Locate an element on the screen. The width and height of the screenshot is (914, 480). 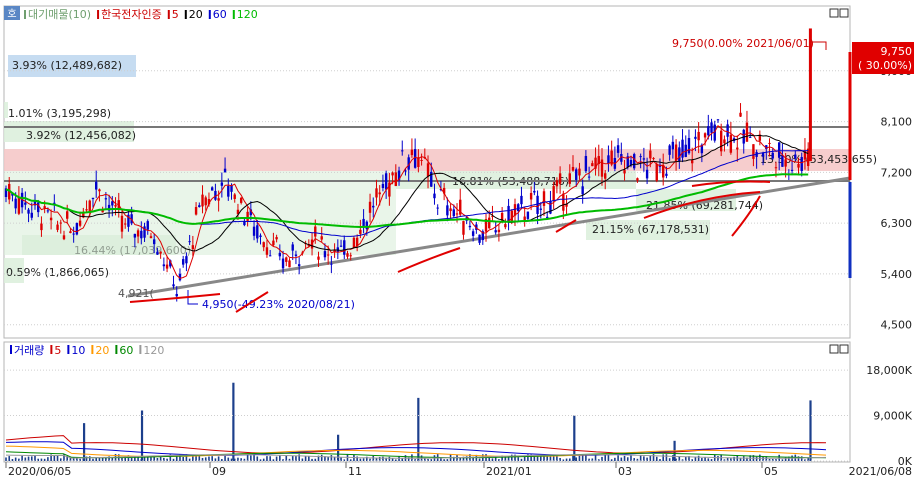
volume-close-button is located at coordinates (844, 349).